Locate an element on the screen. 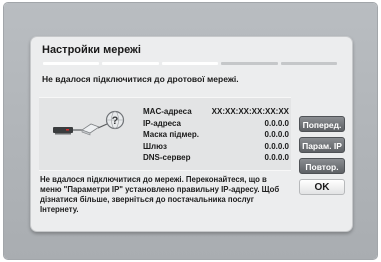 The height and width of the screenshot is (262, 381). previous-button: Поперед. is located at coordinates (322, 124).